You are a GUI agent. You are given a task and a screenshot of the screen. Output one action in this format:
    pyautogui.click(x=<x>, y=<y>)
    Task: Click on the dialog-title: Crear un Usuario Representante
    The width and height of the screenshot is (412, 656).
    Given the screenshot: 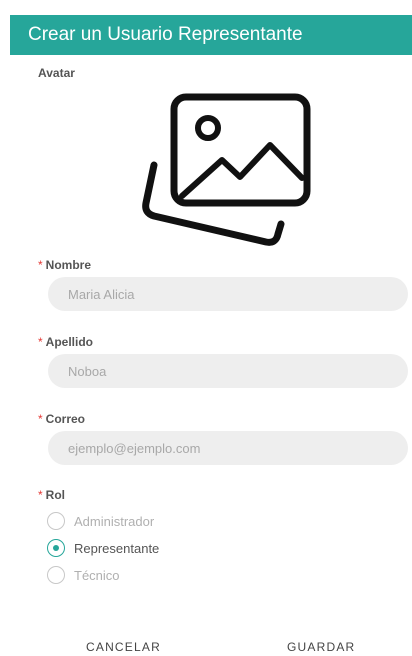 What is the action you would take?
    pyautogui.click(x=211, y=35)
    